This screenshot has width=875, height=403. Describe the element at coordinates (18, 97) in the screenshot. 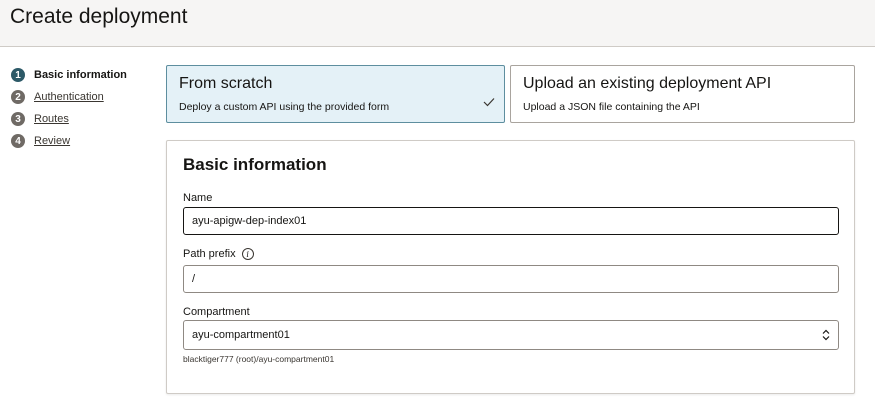

I see `step-number: 2` at that location.